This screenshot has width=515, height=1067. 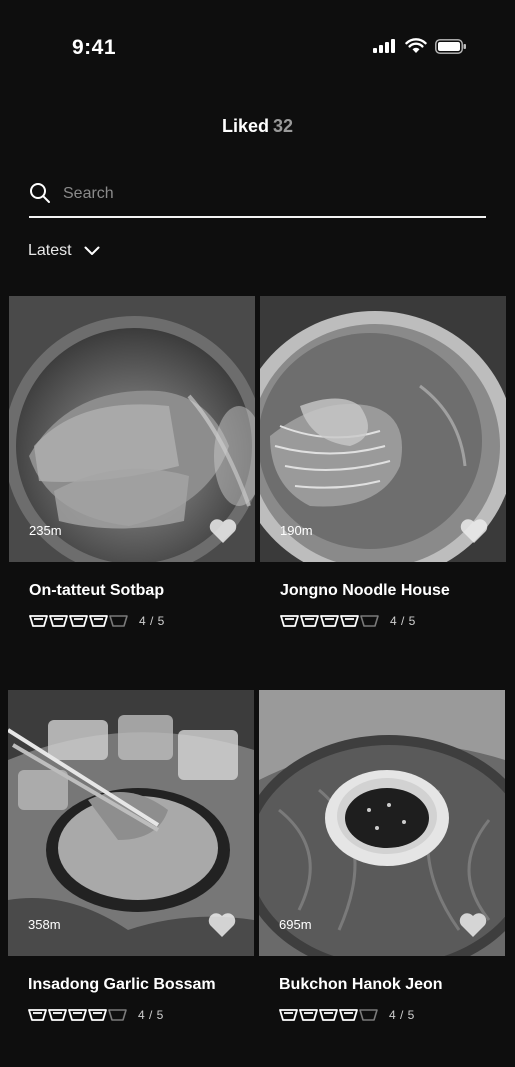 I want to click on restaurant-name: Bukchon Hanok Jeon, so click(x=361, y=985).